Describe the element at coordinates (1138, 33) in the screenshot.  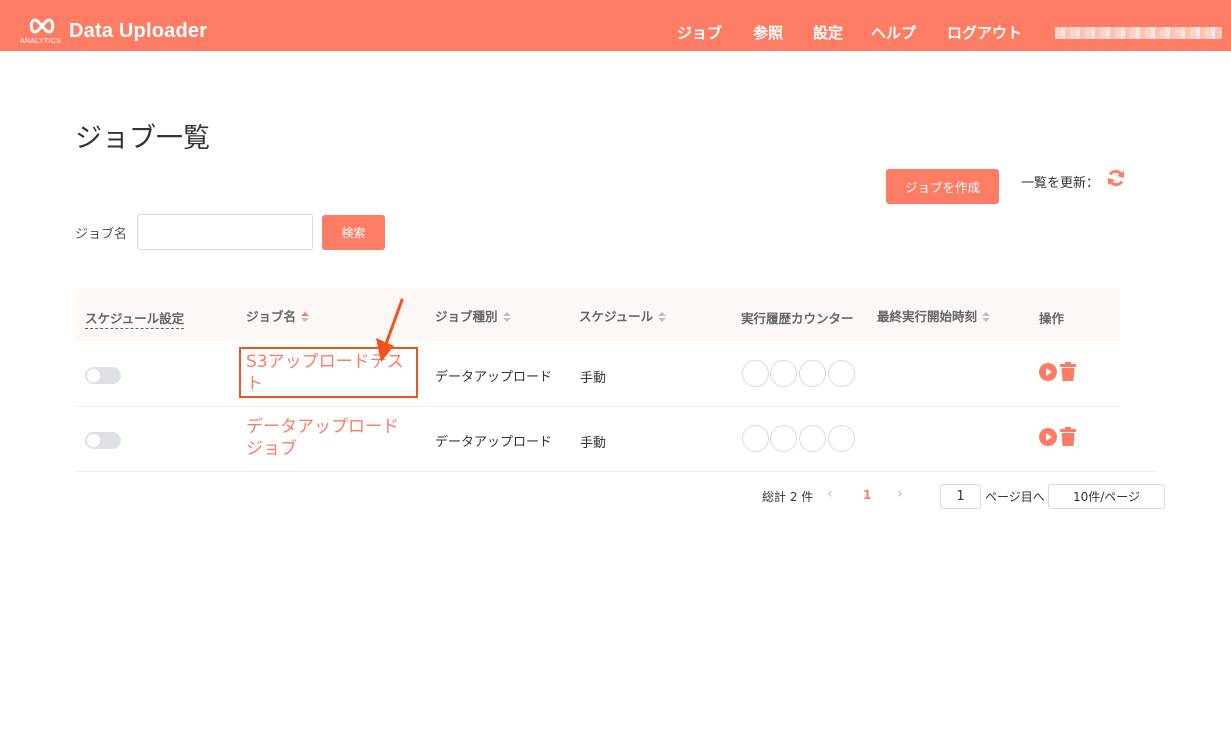
I see `user-account-redacted` at that location.